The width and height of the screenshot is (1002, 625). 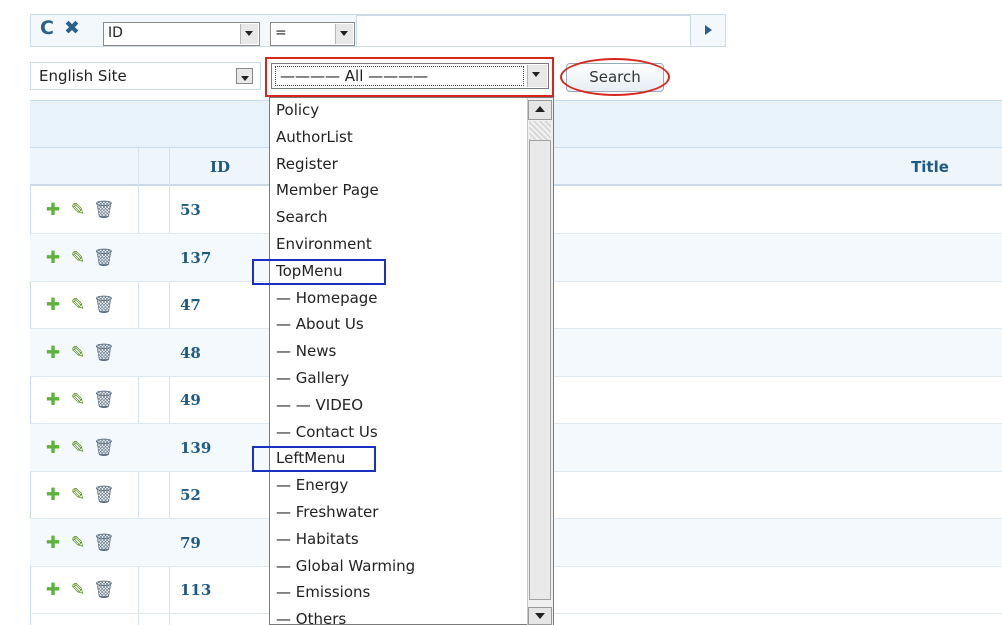 I want to click on field-select: ID, so click(x=181, y=34).